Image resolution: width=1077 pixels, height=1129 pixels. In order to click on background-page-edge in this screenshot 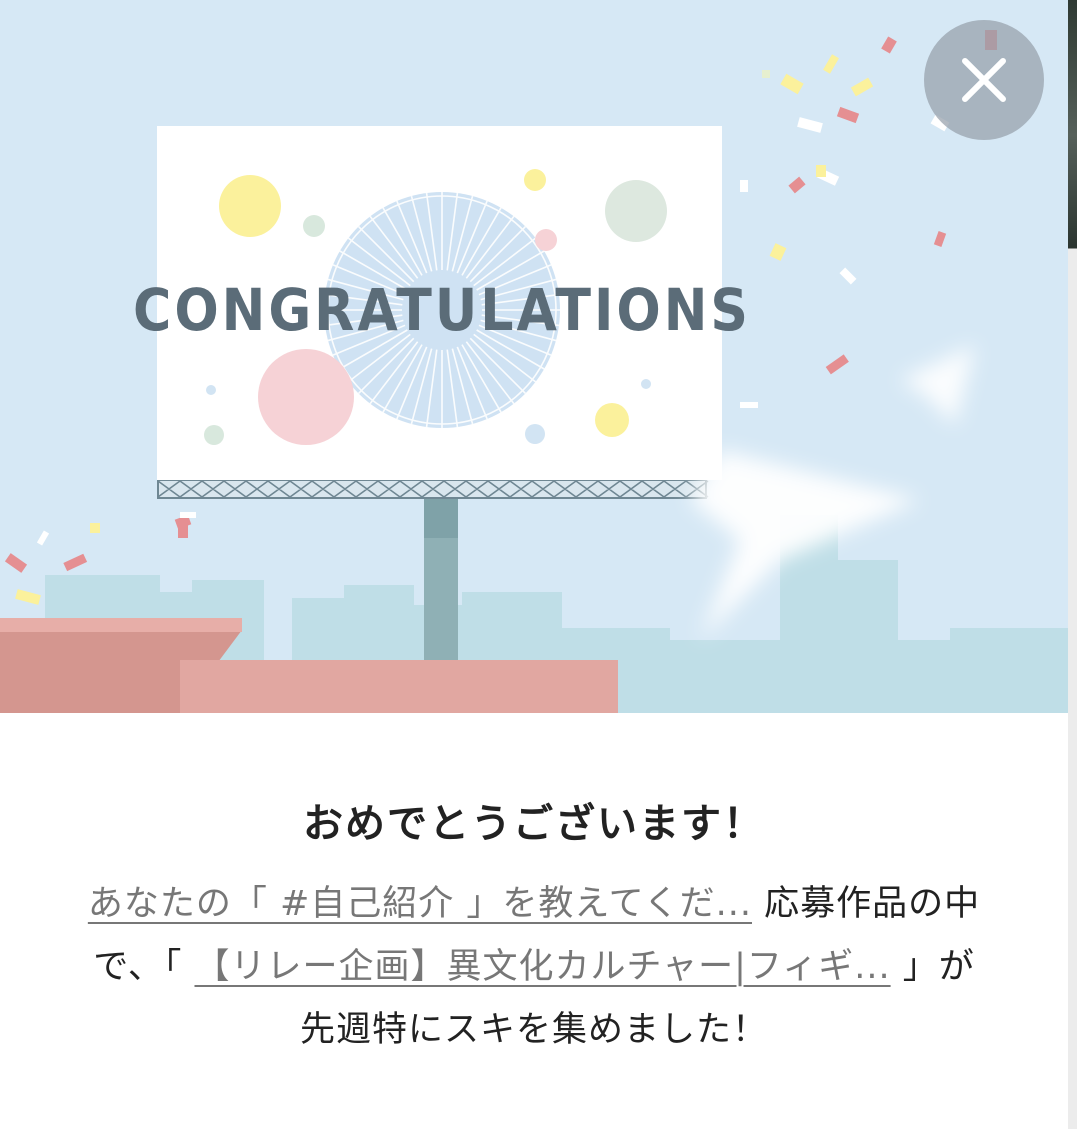, I will do `click(1072, 564)`.